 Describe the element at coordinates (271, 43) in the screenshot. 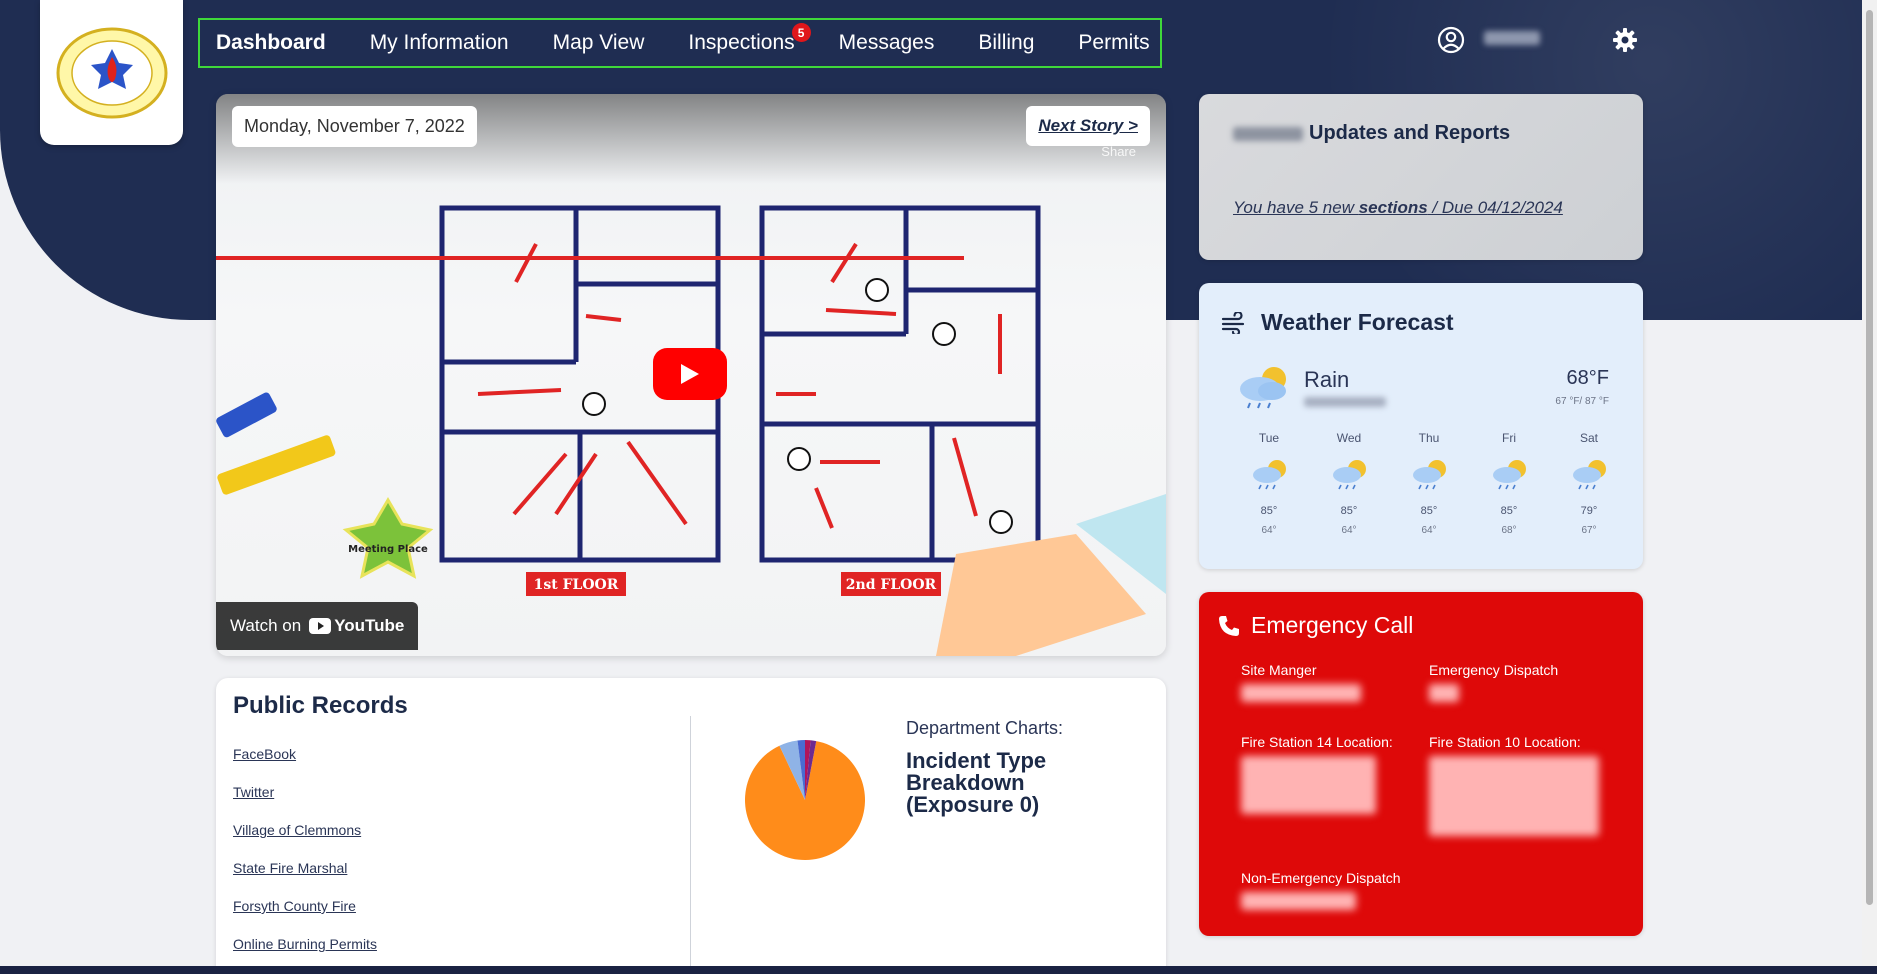

I see `nav-dashboard: Dashboard` at that location.